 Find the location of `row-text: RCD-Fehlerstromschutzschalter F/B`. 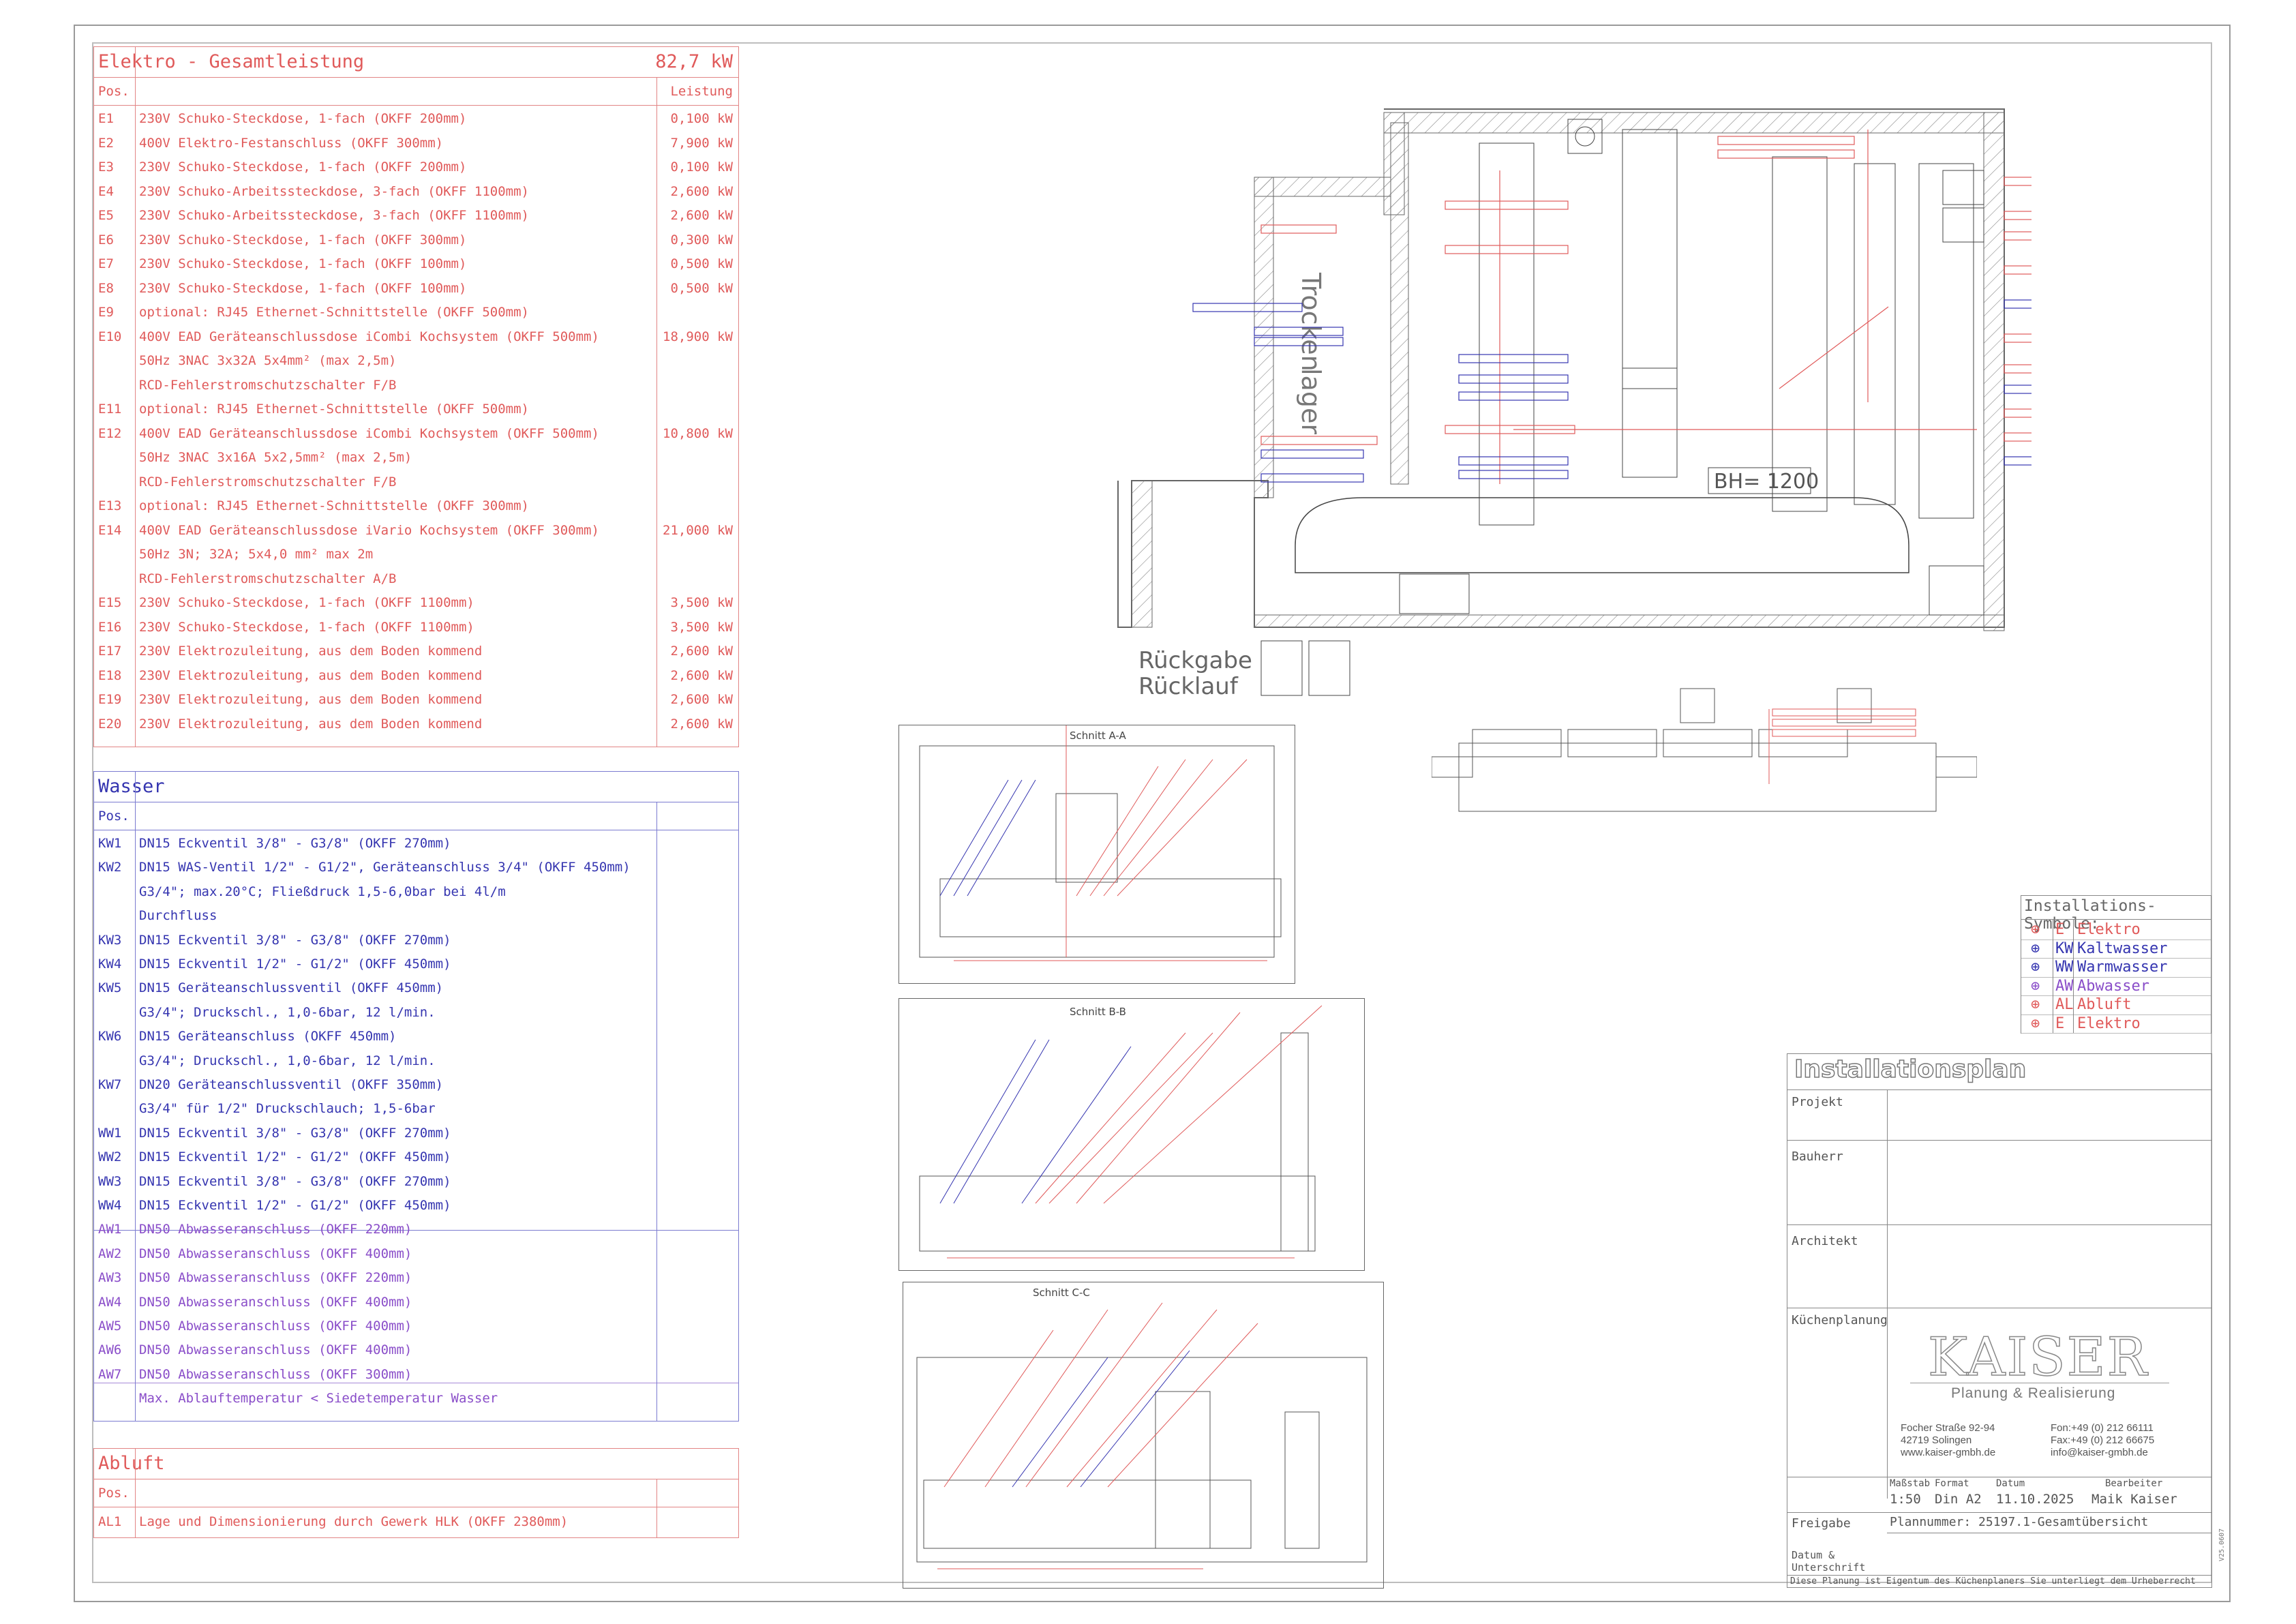

row-text: RCD-Fehlerstromschutzschalter F/B is located at coordinates (268, 482).